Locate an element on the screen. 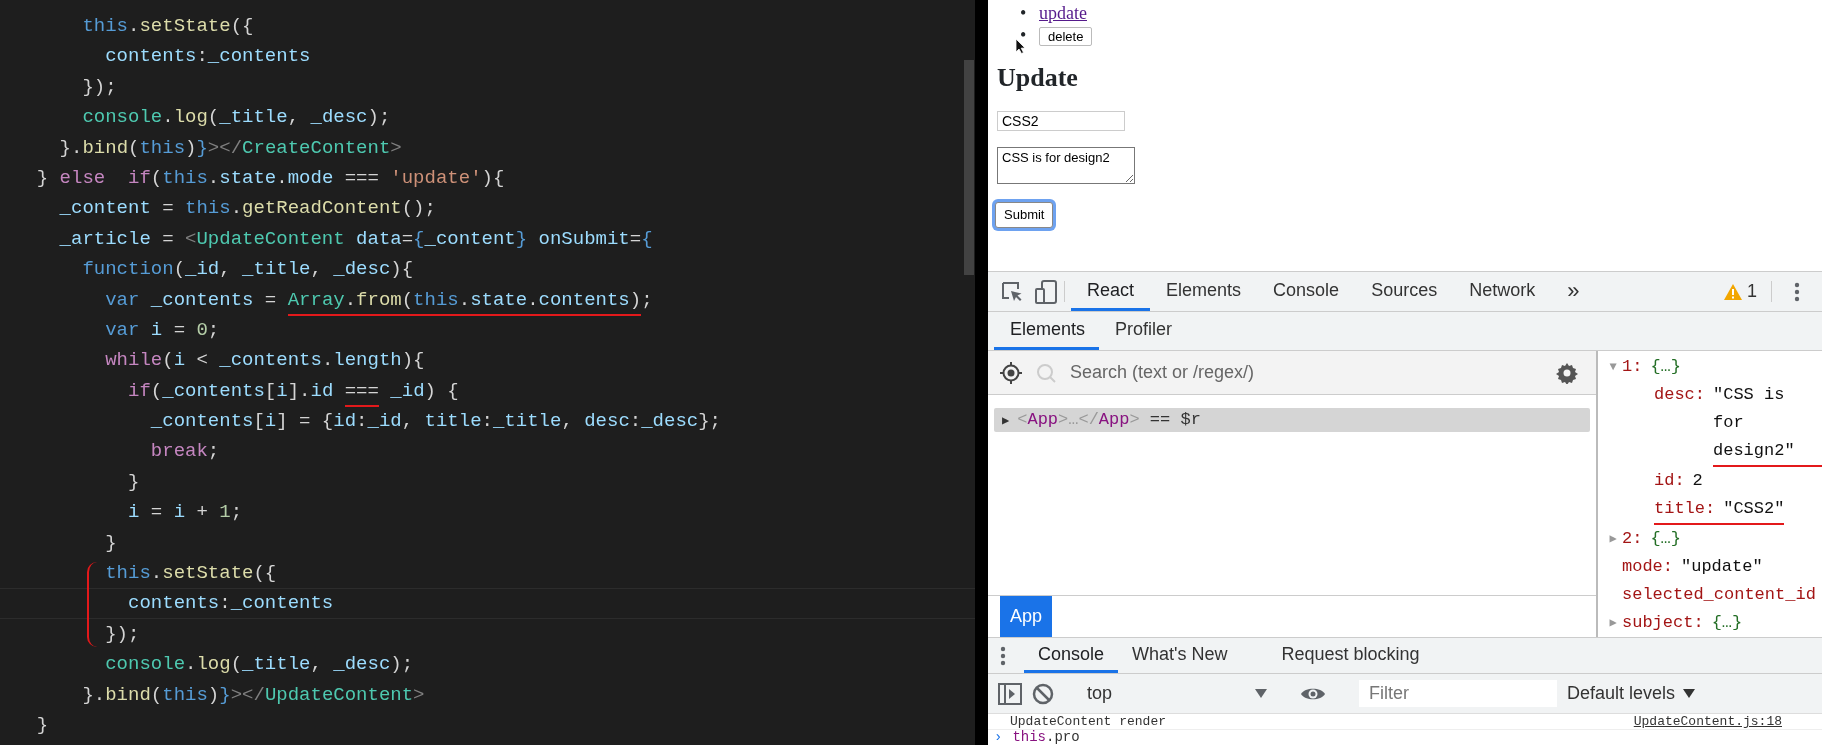 This screenshot has width=1822, height=745. warning-count: 1 is located at coordinates (1752, 291).